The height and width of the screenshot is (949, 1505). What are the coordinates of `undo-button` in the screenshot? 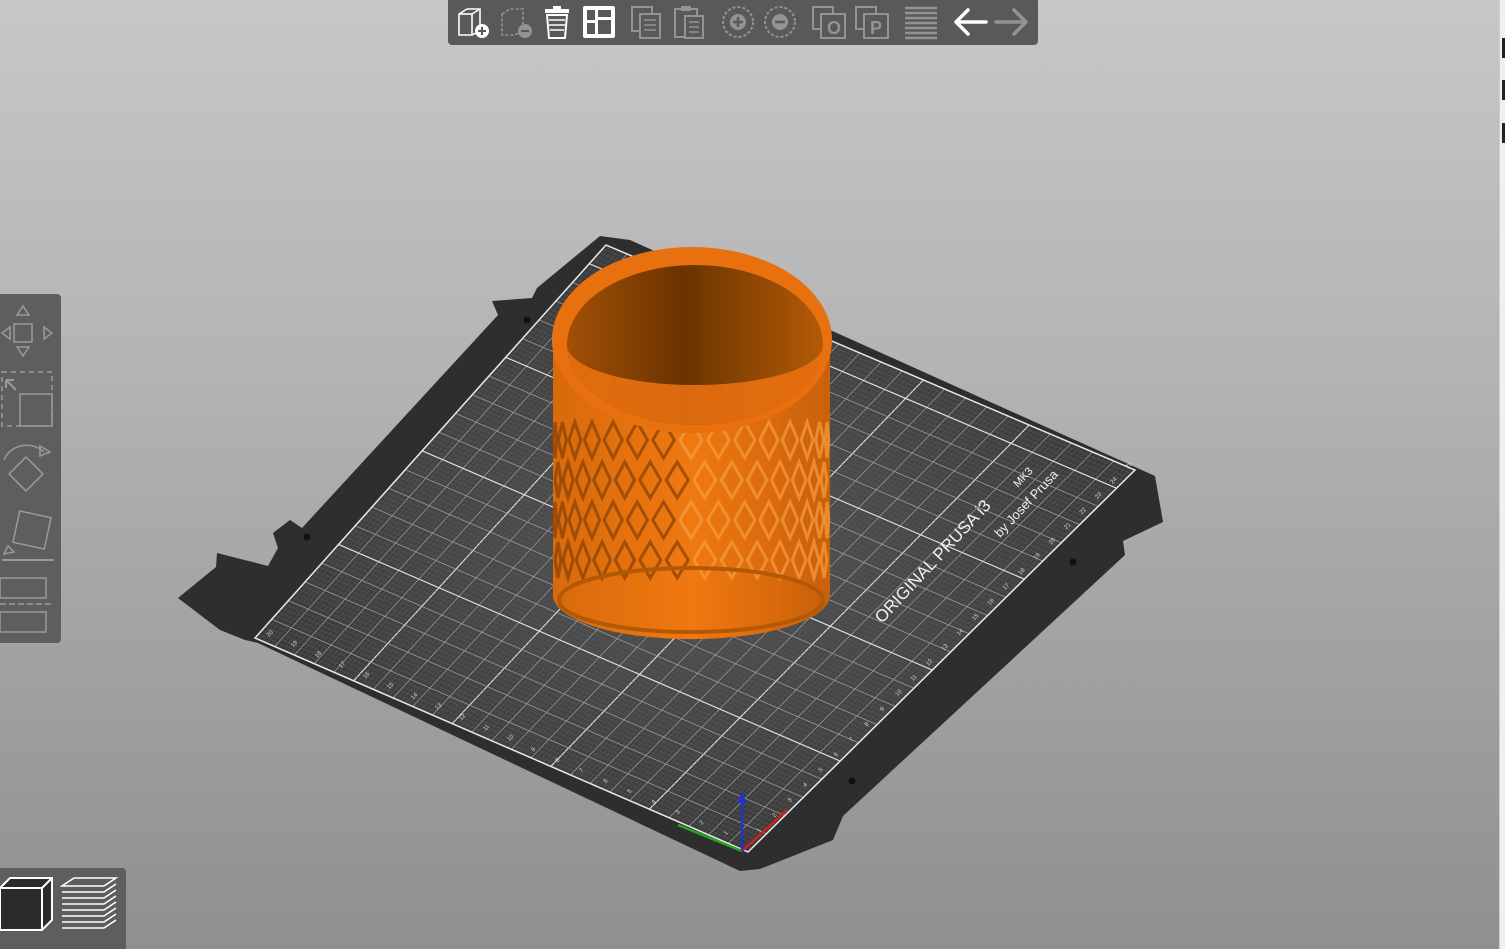 It's located at (970, 22).